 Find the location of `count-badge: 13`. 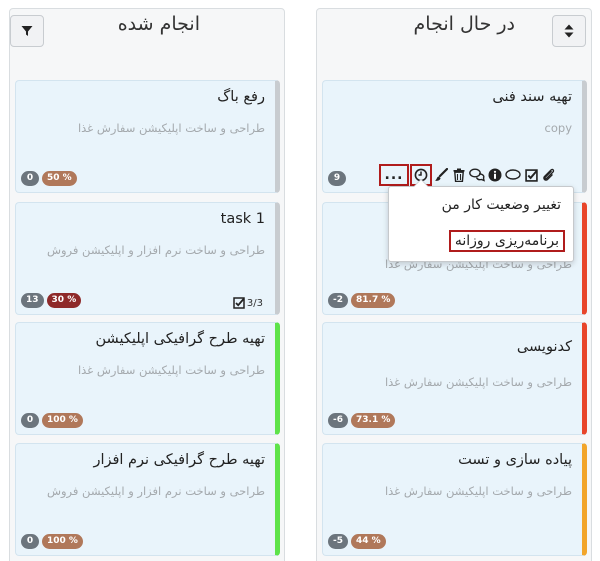

count-badge: 13 is located at coordinates (32, 300).